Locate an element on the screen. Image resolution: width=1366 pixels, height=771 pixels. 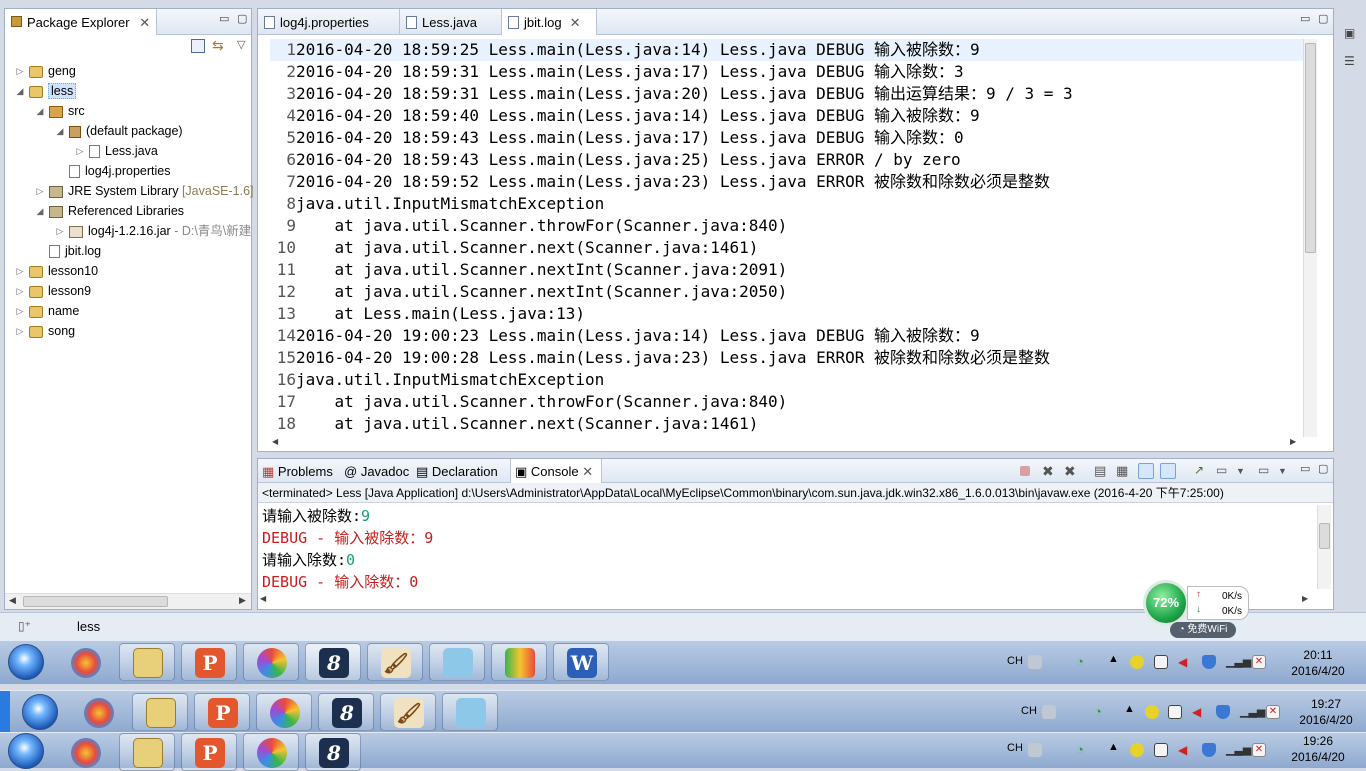
tree-item-referenced-libraries: ◢ Referenced Libraries is located at coordinates (110, 211).